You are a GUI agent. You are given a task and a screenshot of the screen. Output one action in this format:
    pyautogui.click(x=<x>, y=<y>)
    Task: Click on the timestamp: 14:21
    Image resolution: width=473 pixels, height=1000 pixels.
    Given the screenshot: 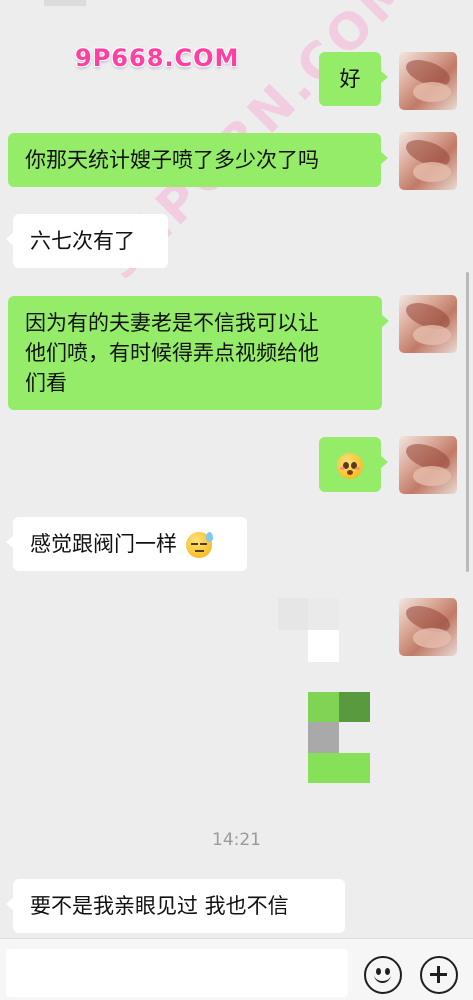 What is the action you would take?
    pyautogui.click(x=236, y=840)
    